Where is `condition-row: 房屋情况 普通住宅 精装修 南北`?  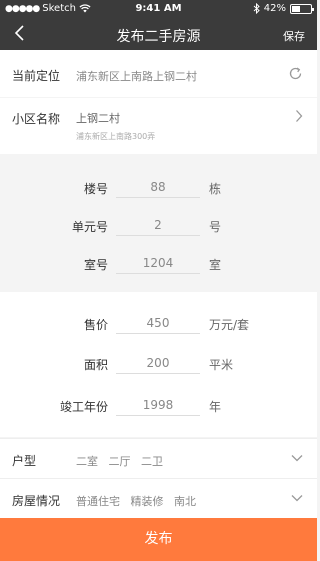
condition-row: 房屋情况 普通住宅 精装修 南北 is located at coordinates (158, 498).